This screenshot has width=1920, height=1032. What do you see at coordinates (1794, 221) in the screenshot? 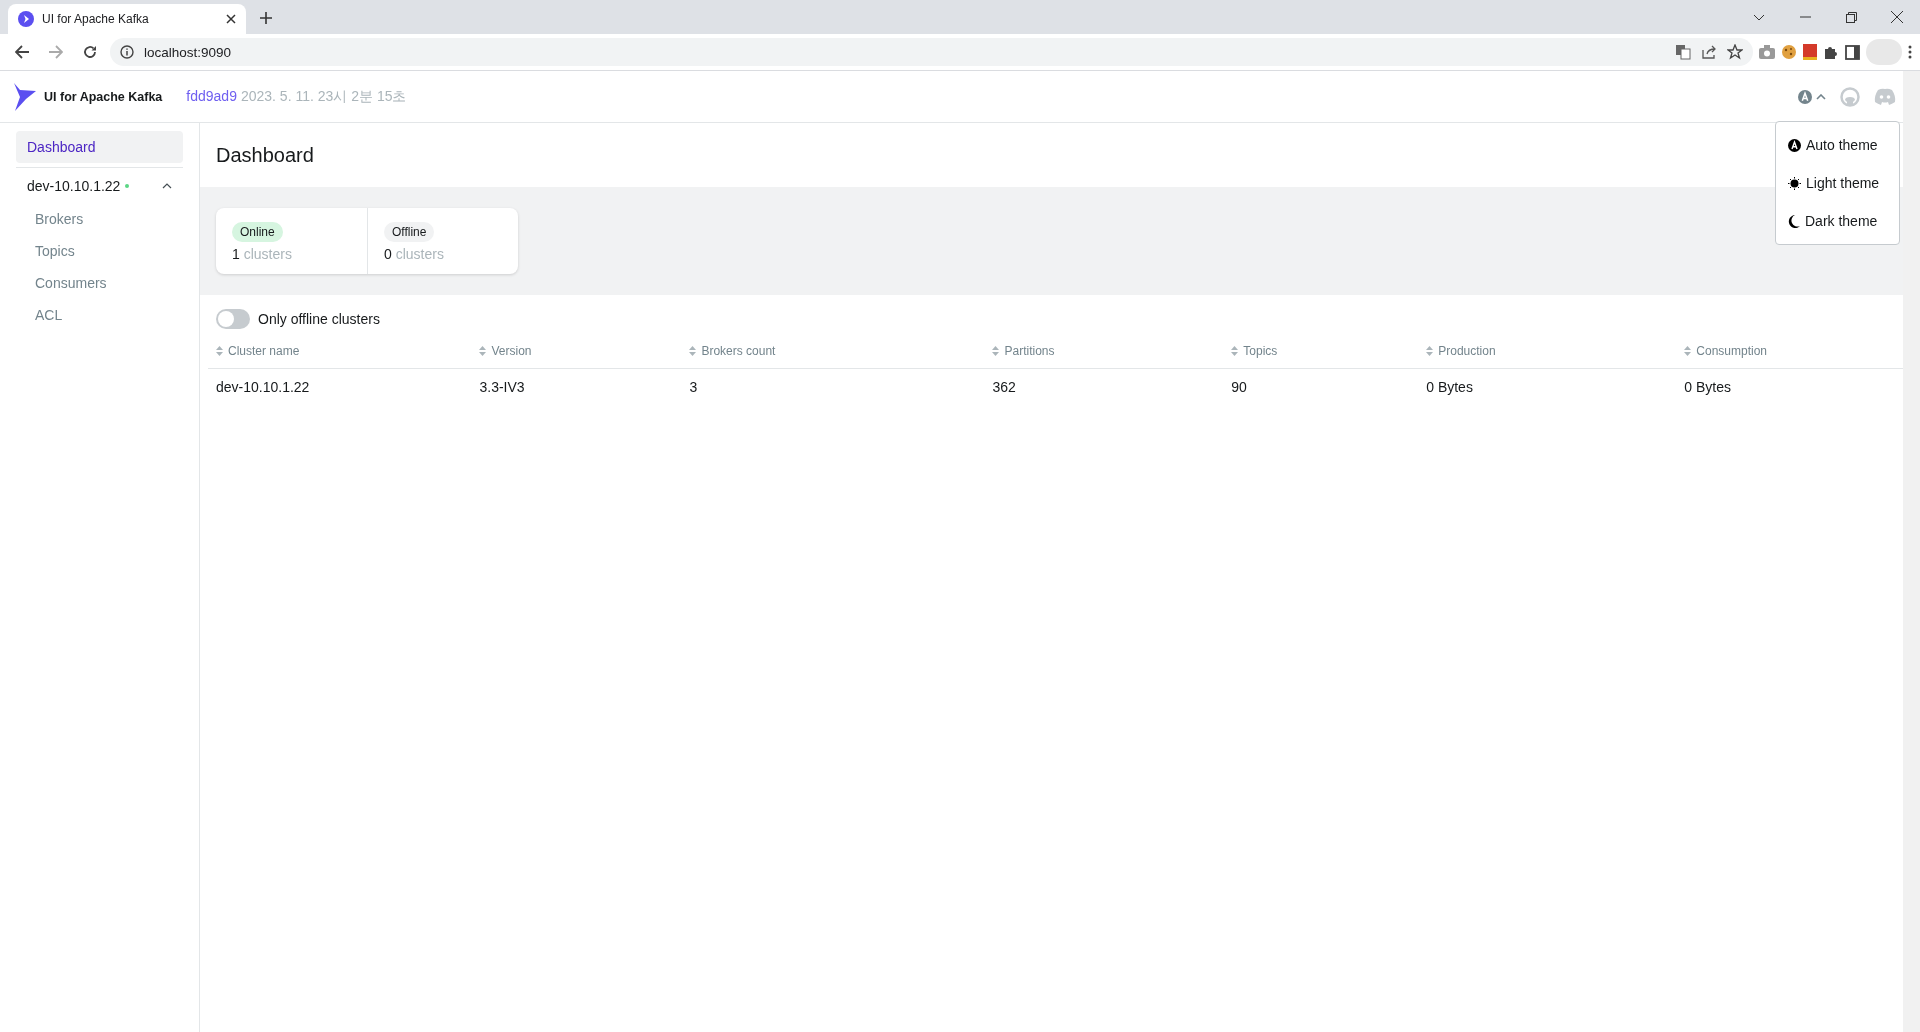
I see `moon-icon` at bounding box center [1794, 221].